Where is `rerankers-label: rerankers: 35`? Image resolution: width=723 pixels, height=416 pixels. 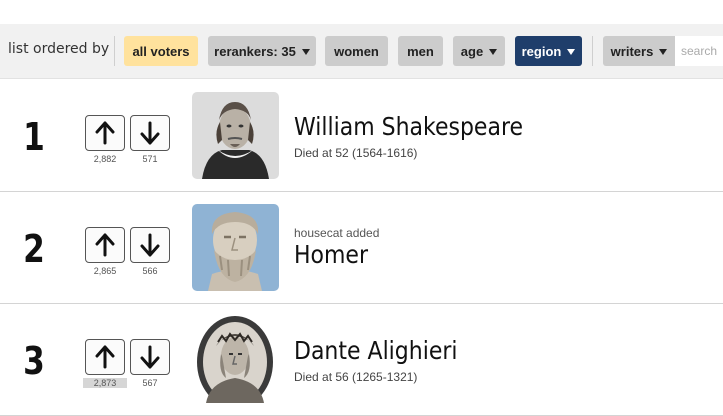
rerankers-label: rerankers: 35 is located at coordinates (255, 51).